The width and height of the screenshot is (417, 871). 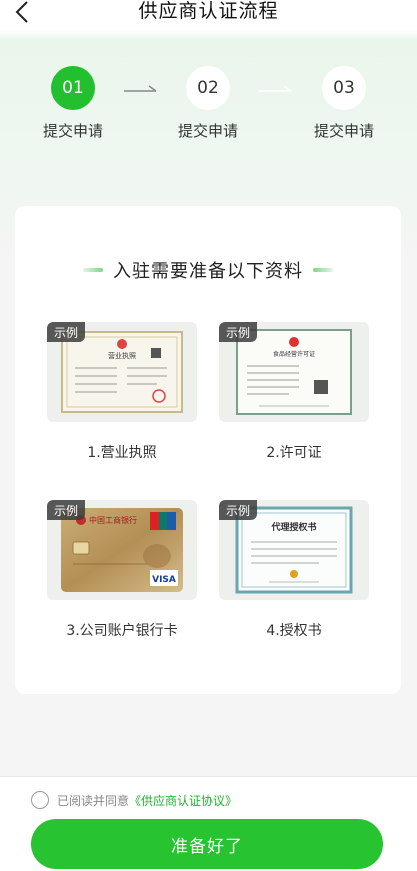 I want to click on document-item-bank-card: 示例 中国工商银行 VISA 3.公司账户银行卡, so click(x=122, y=570).